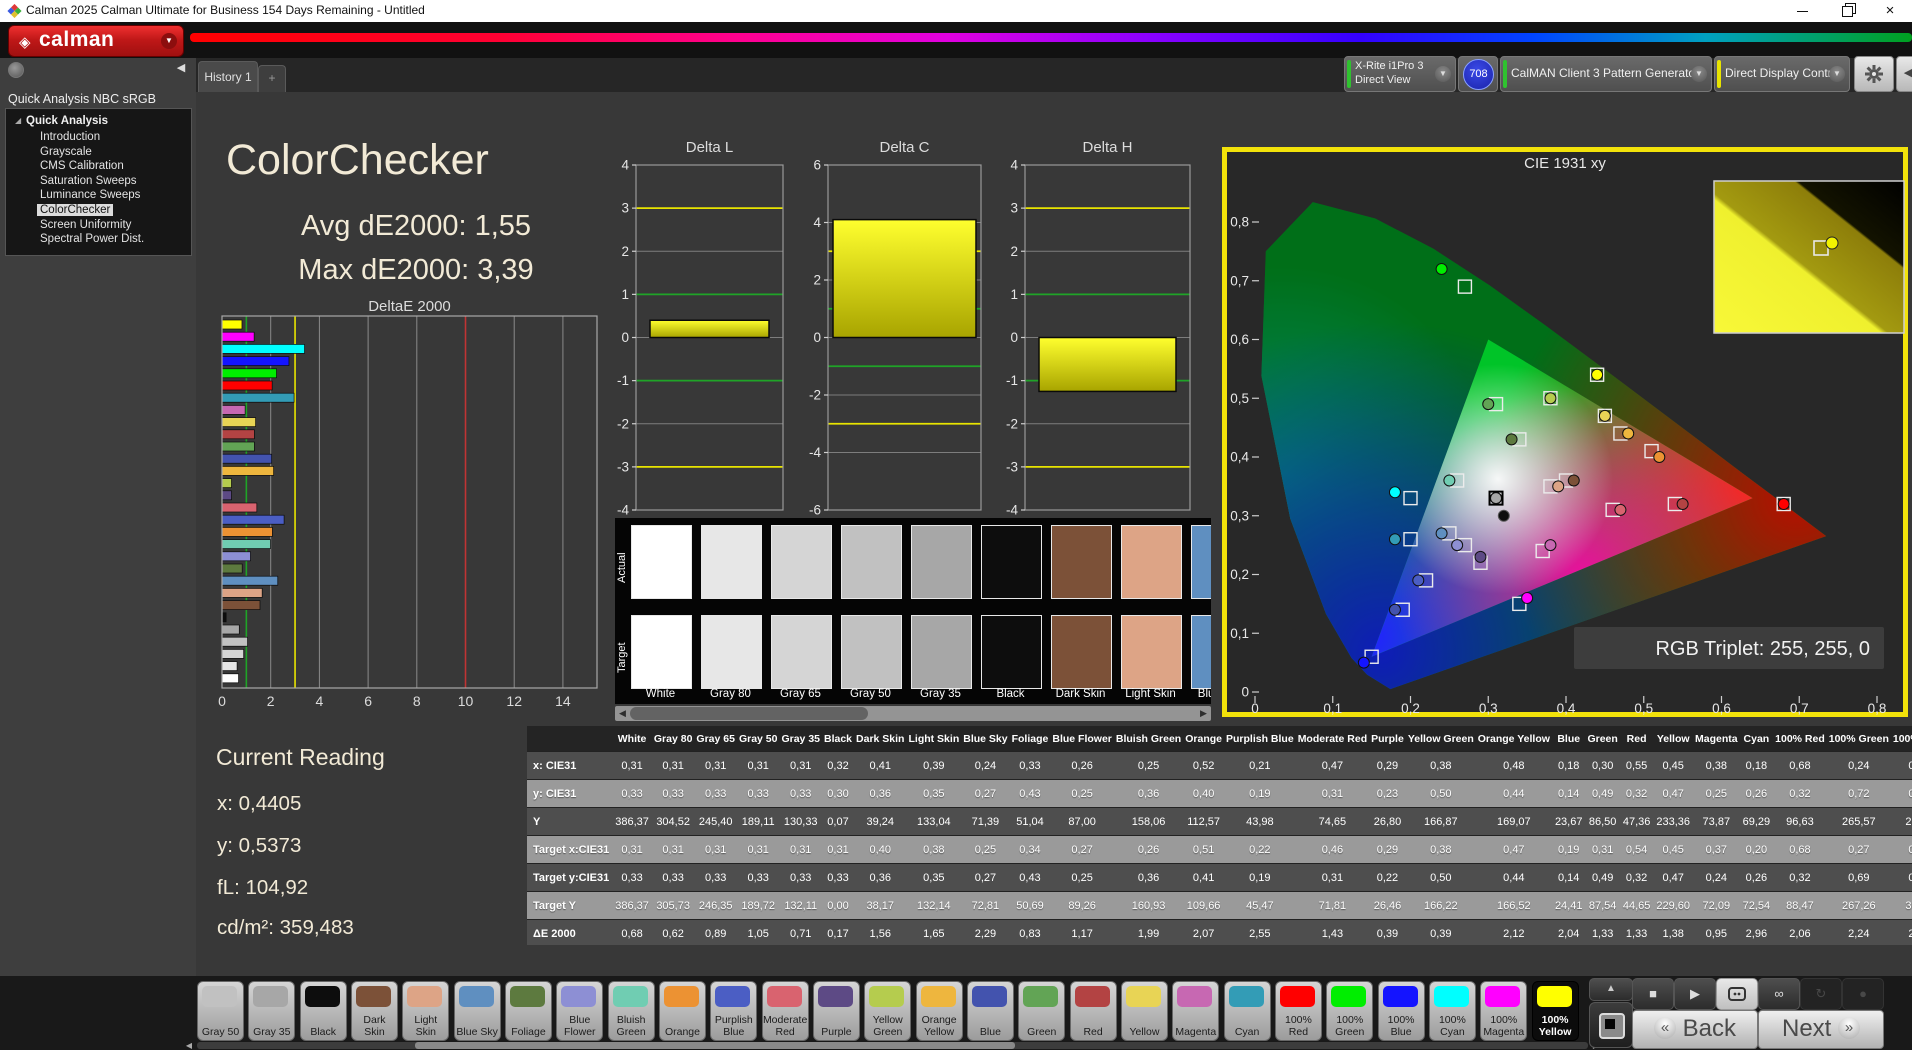 The width and height of the screenshot is (1912, 1050). I want to click on measured-marker-100% Green, so click(1441, 269).